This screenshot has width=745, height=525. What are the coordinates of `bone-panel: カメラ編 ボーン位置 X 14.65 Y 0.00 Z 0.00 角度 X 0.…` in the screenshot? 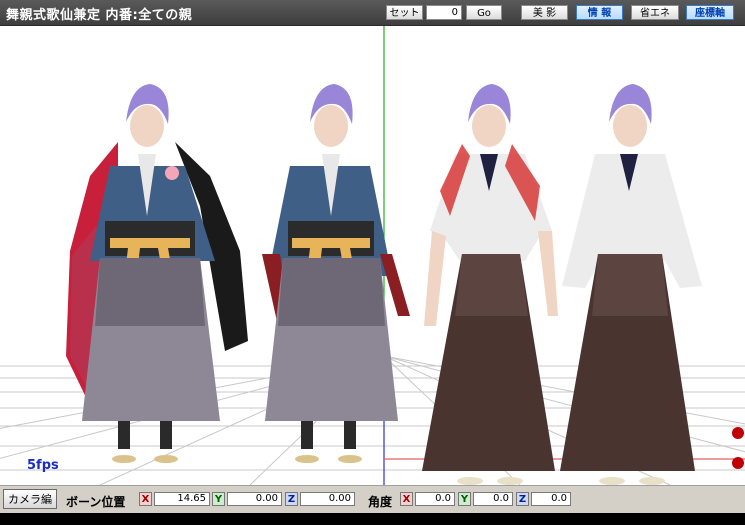 It's located at (372, 499).